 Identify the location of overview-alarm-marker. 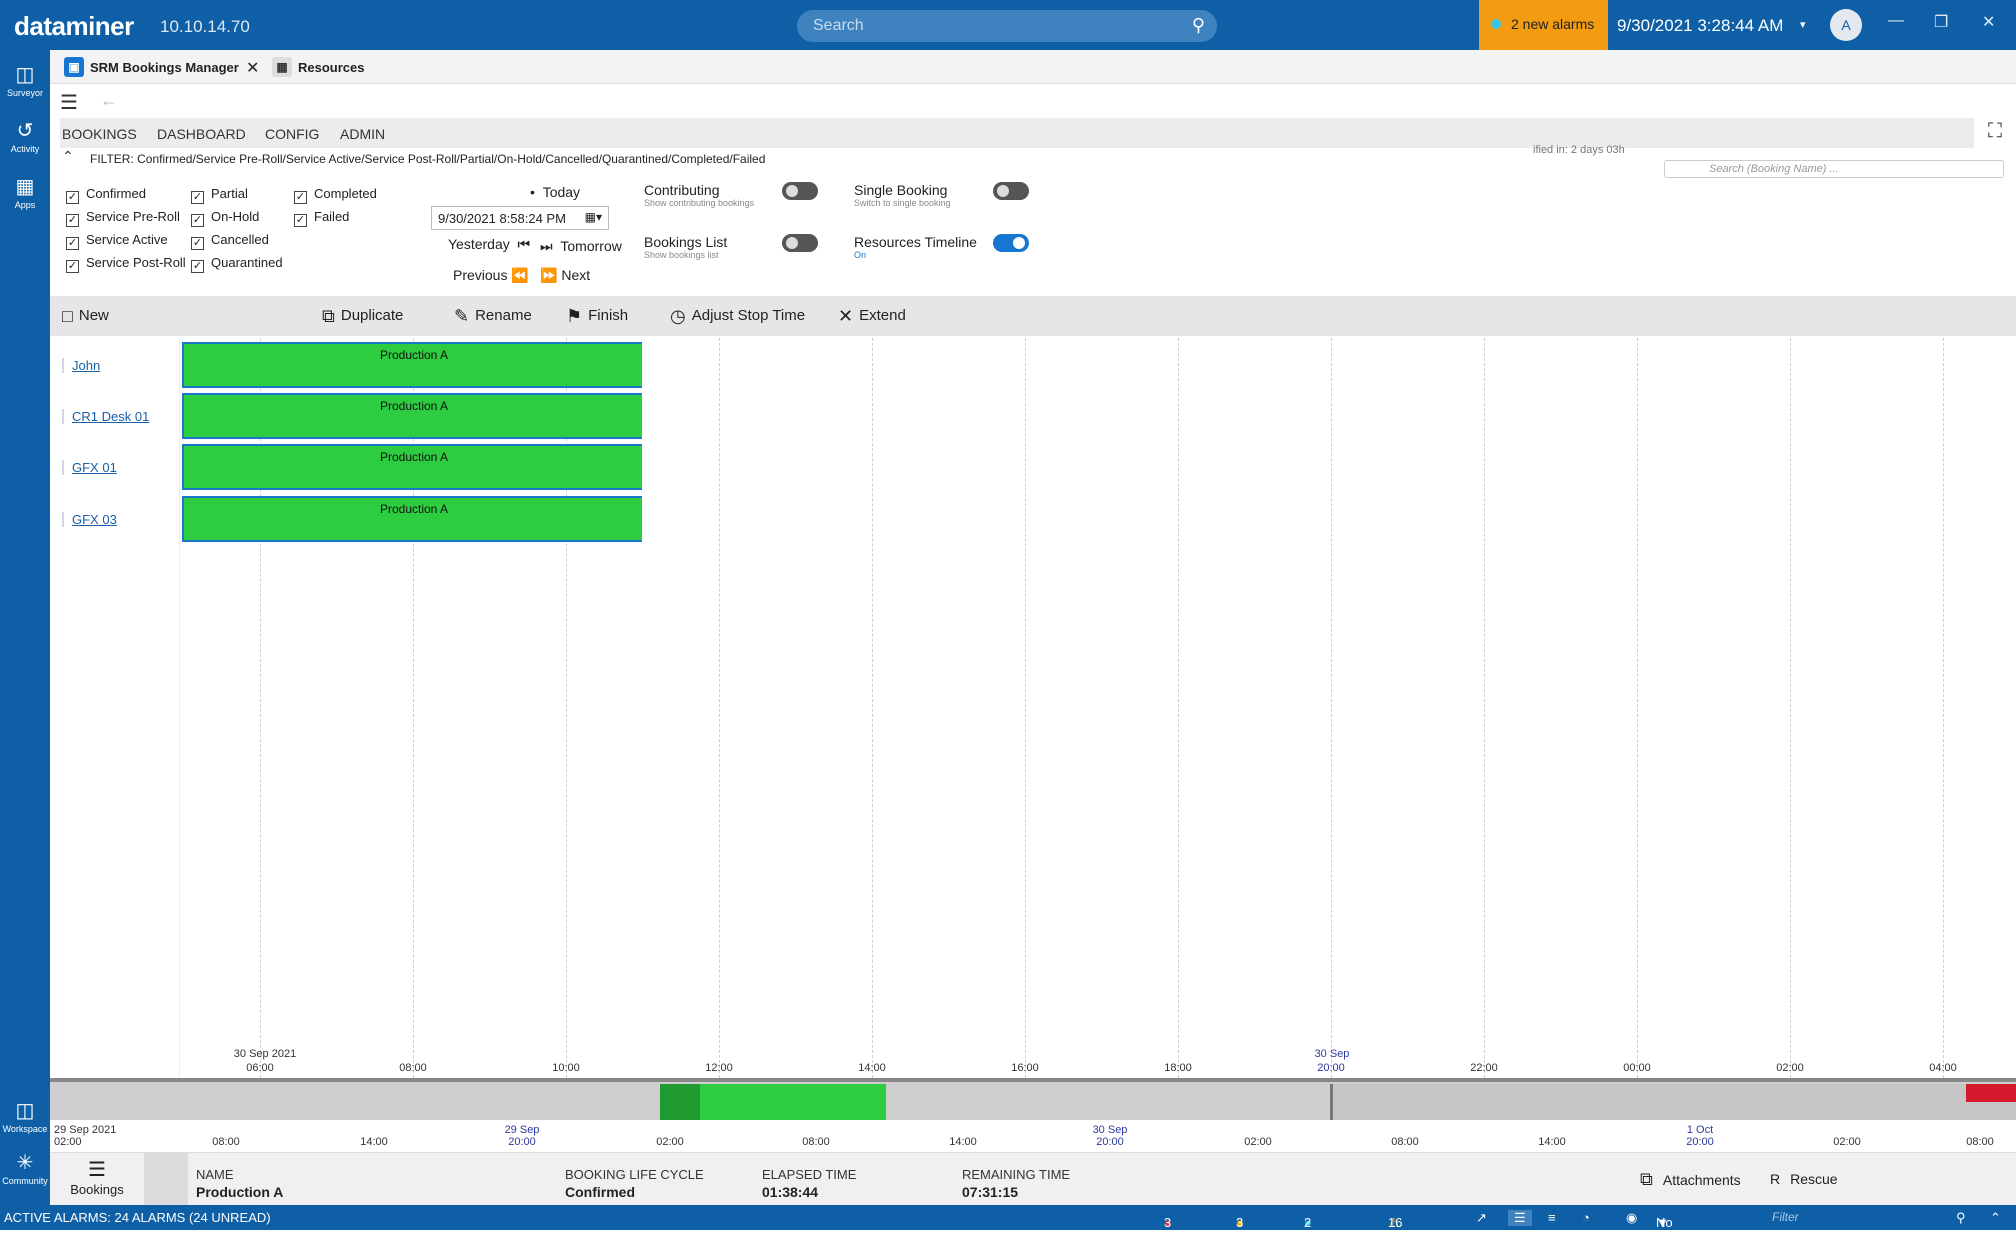
(1991, 1093).